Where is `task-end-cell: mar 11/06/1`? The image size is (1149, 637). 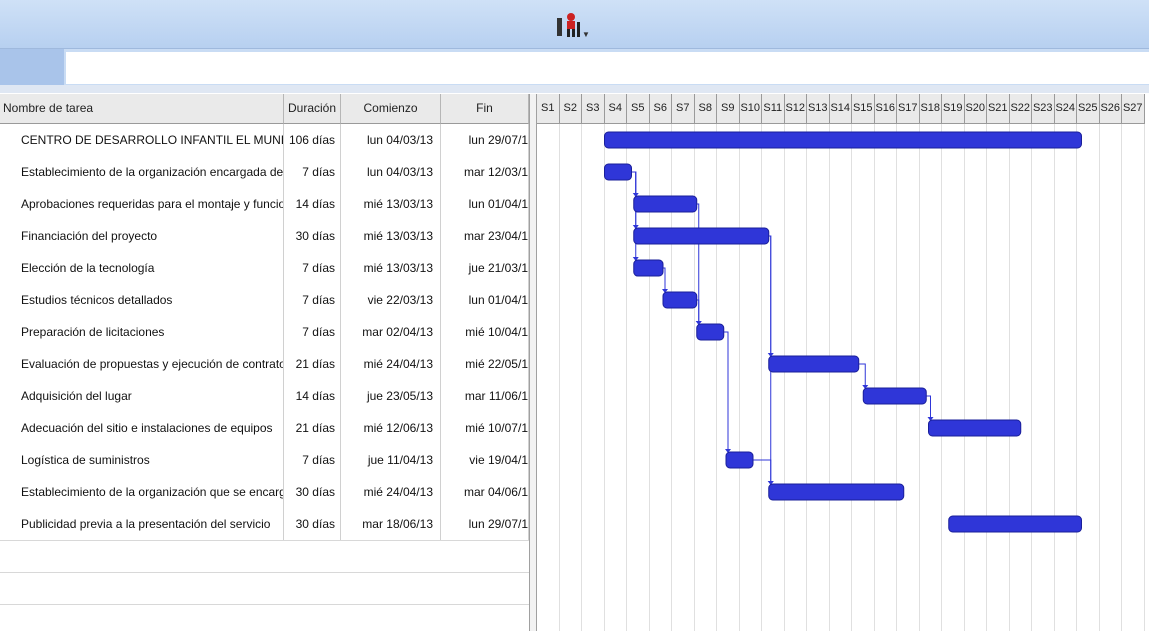 task-end-cell: mar 11/06/1 is located at coordinates (485, 396).